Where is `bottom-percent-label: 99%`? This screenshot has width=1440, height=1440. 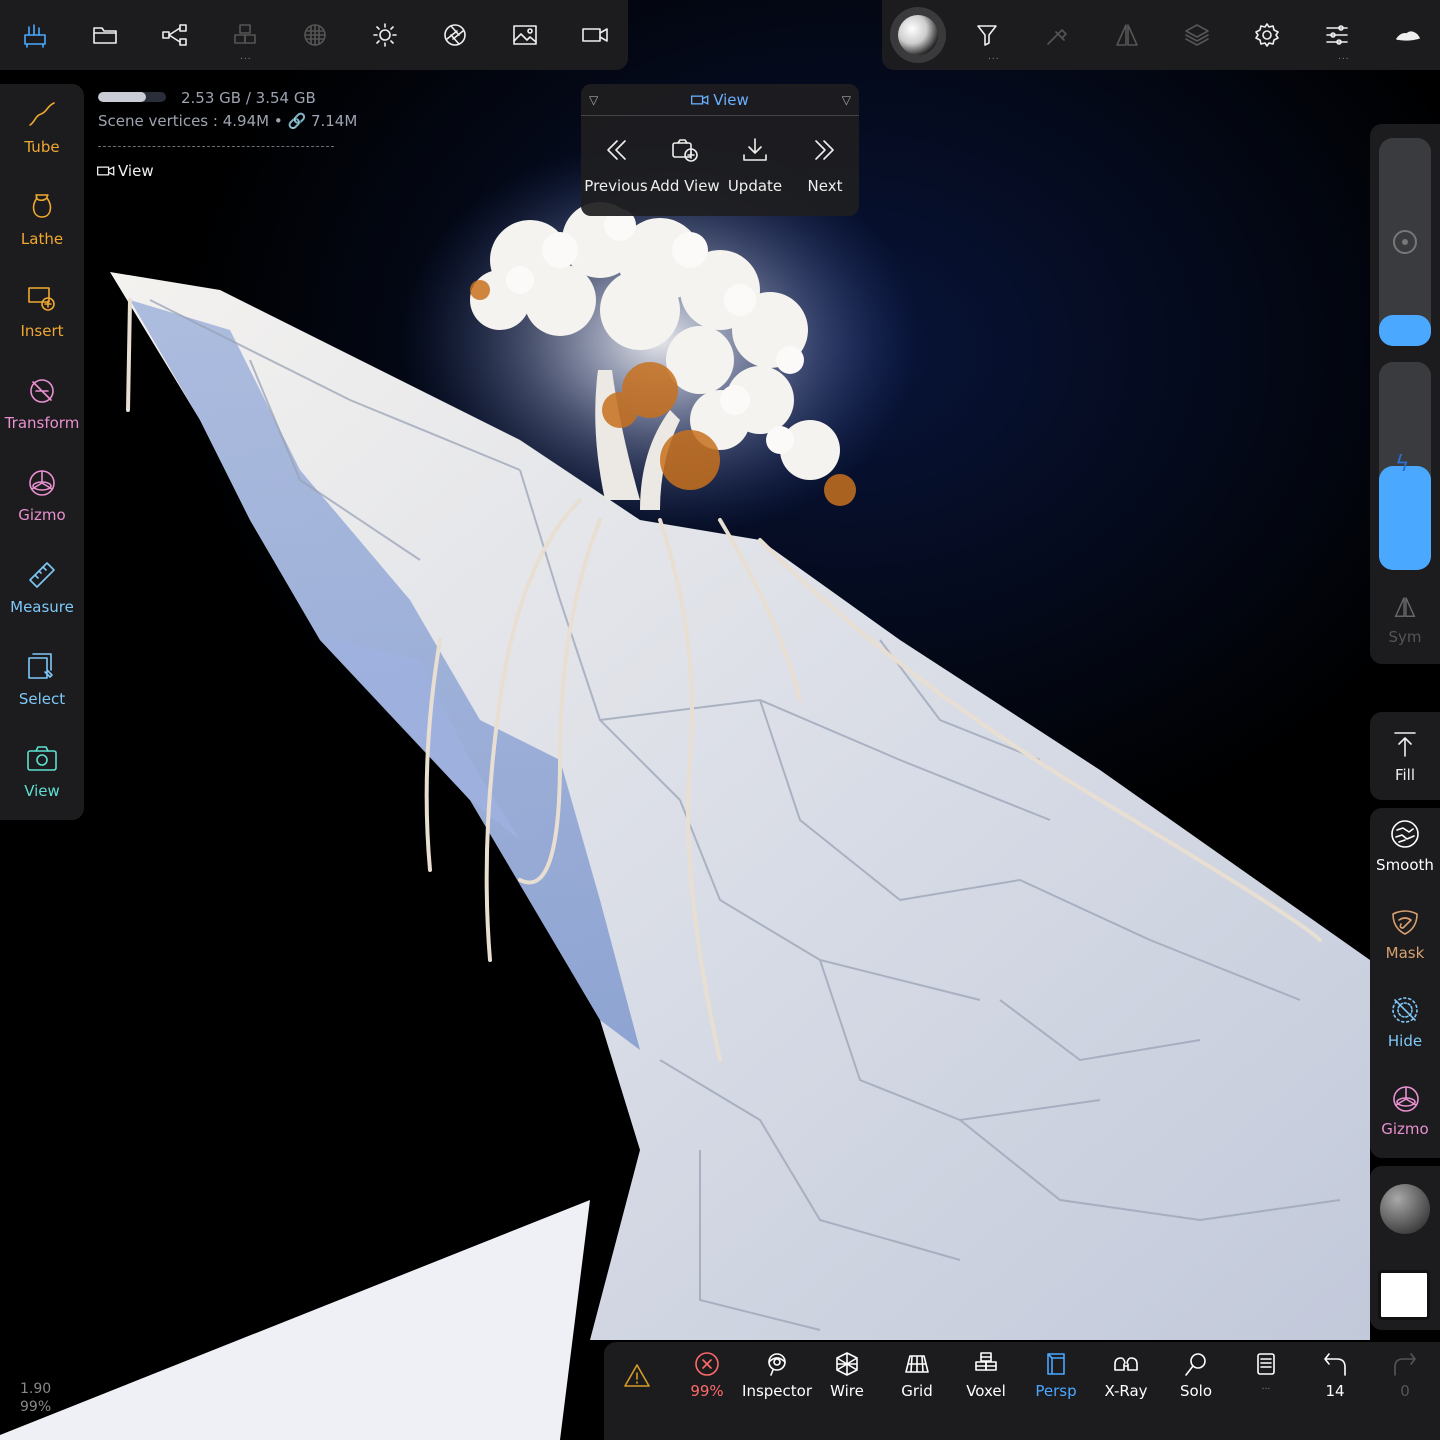
bottom-percent-label: 99% is located at coordinates (36, 1407).